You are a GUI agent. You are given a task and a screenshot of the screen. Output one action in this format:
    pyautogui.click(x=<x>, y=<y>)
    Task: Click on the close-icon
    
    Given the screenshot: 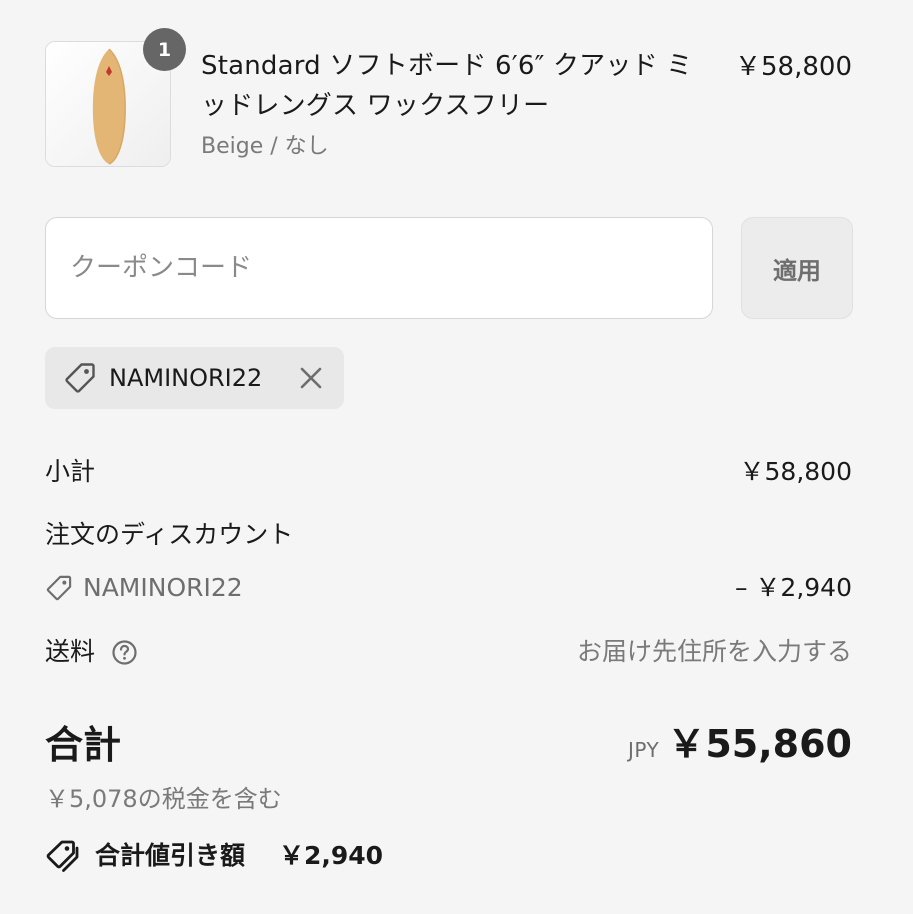 What is the action you would take?
    pyautogui.click(x=311, y=378)
    